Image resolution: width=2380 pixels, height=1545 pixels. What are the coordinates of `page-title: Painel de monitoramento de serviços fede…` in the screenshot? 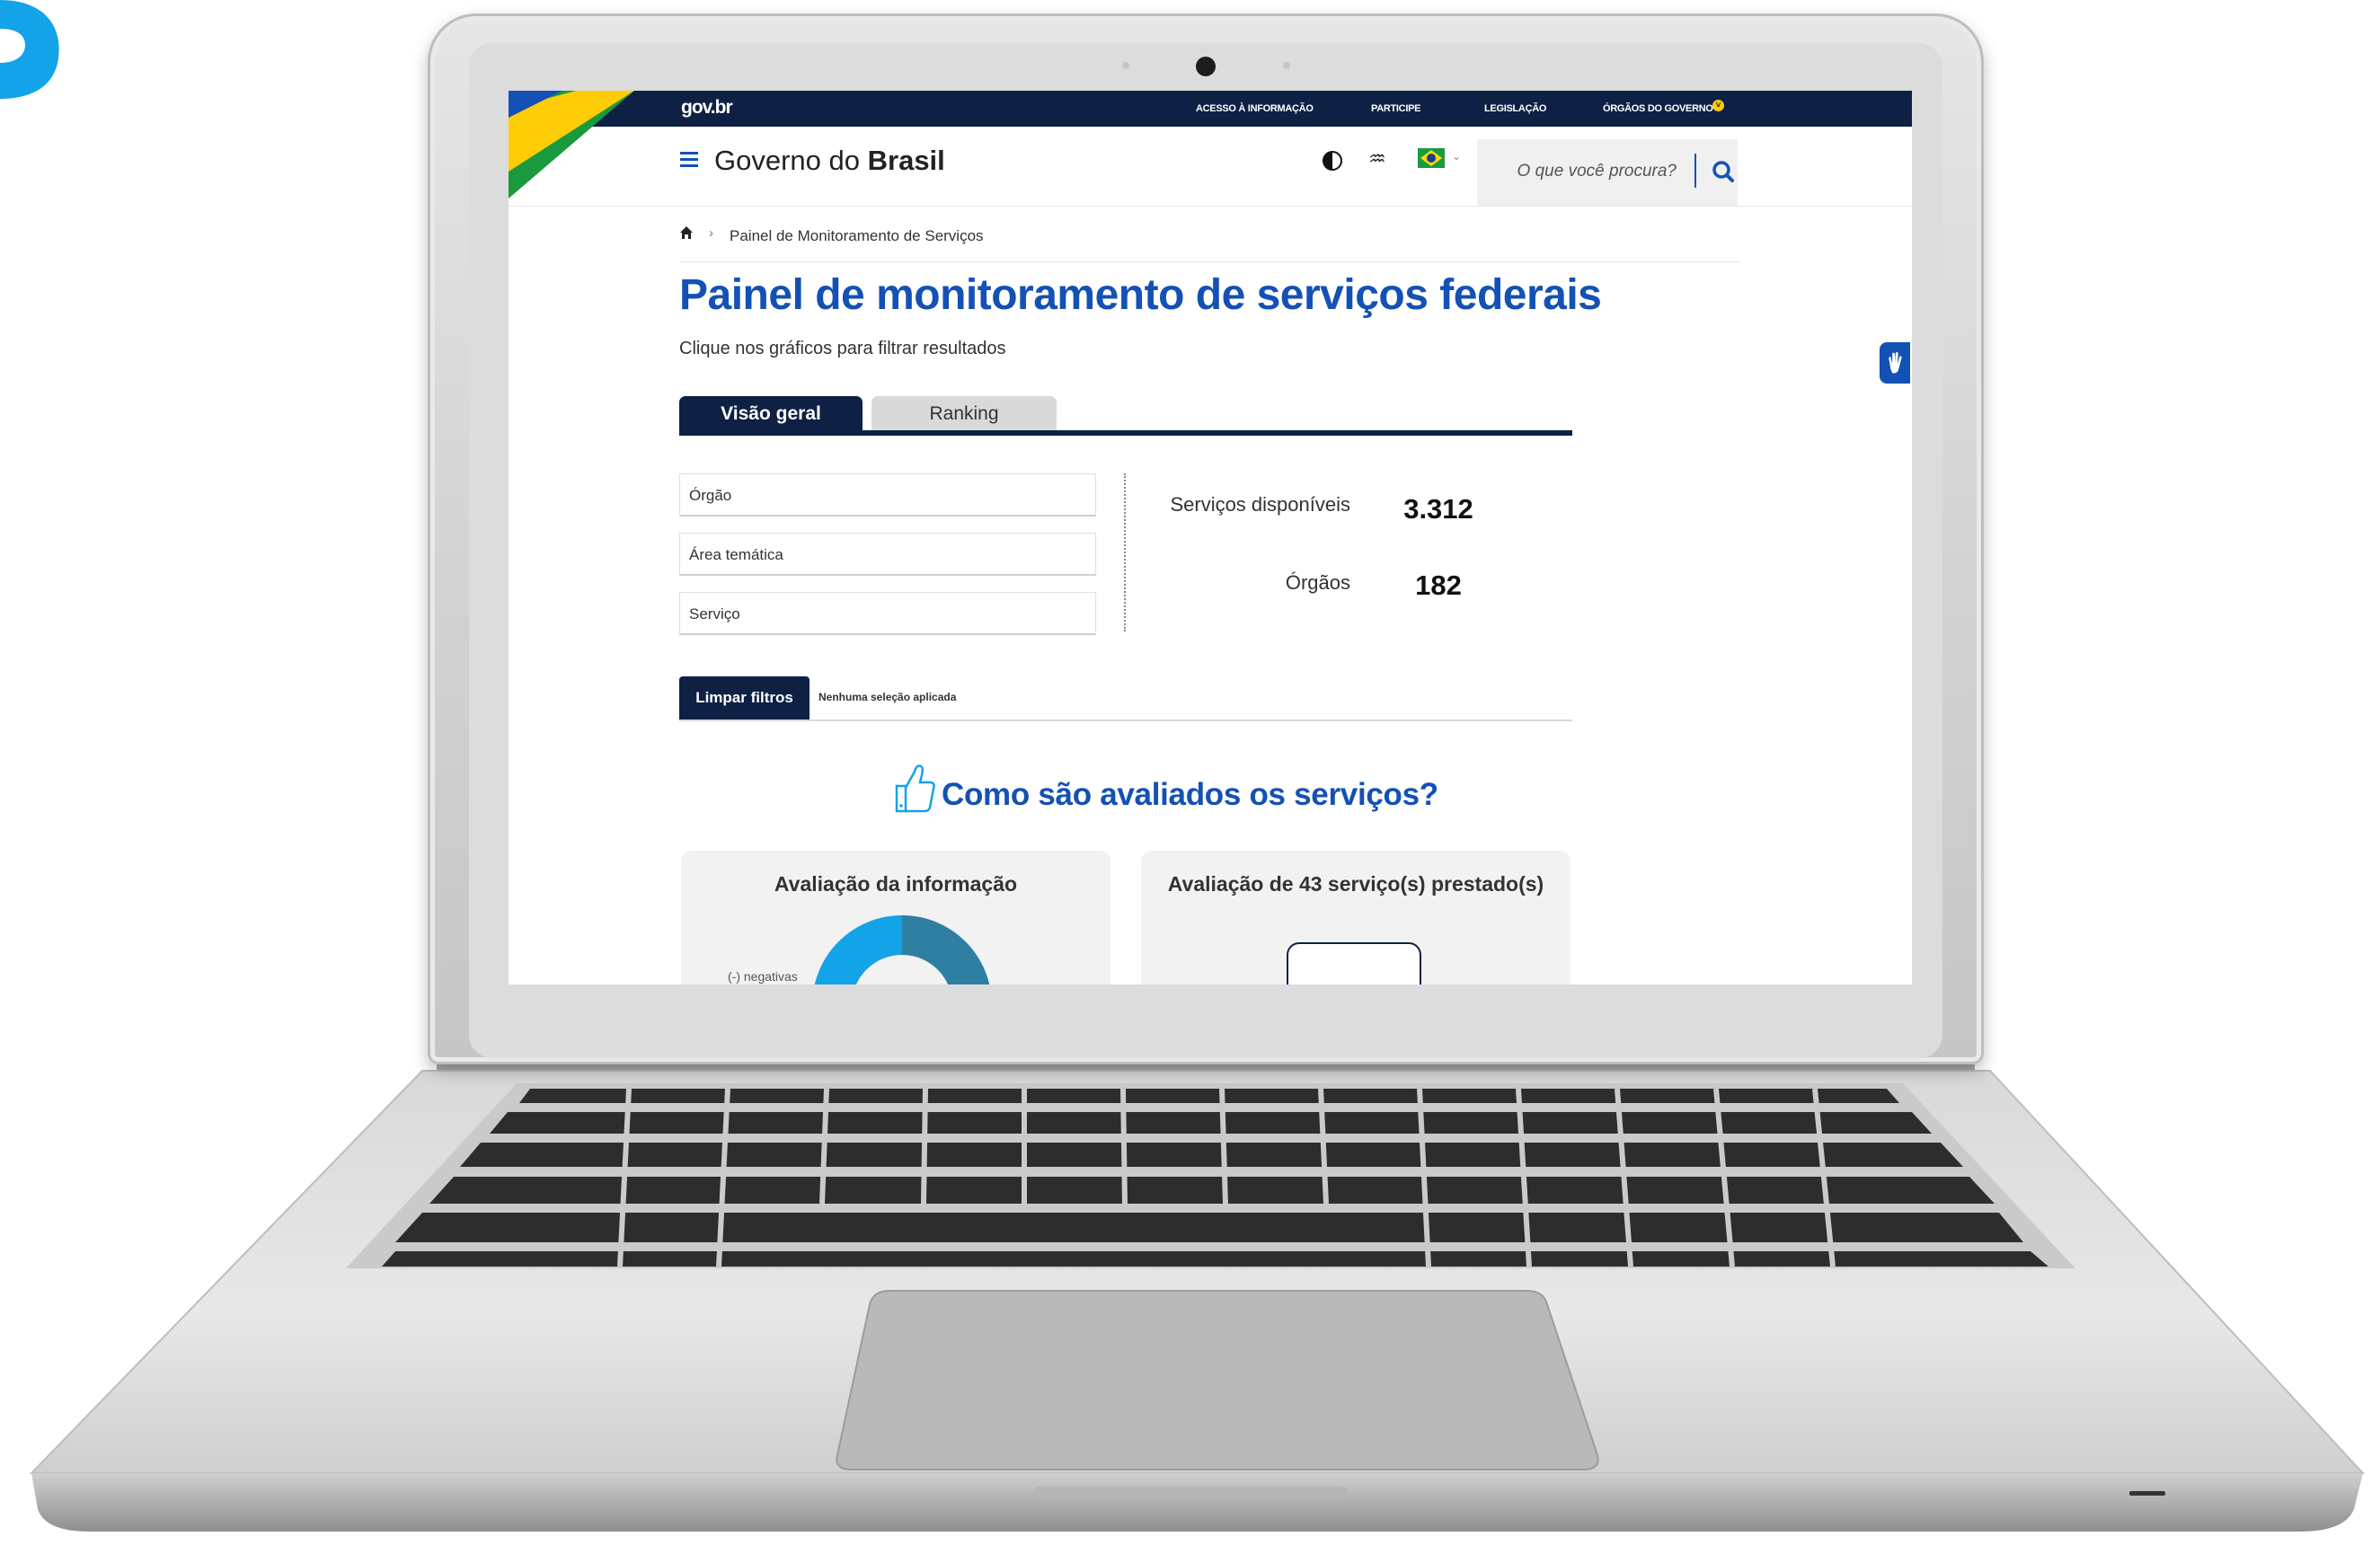 It's located at (1141, 295).